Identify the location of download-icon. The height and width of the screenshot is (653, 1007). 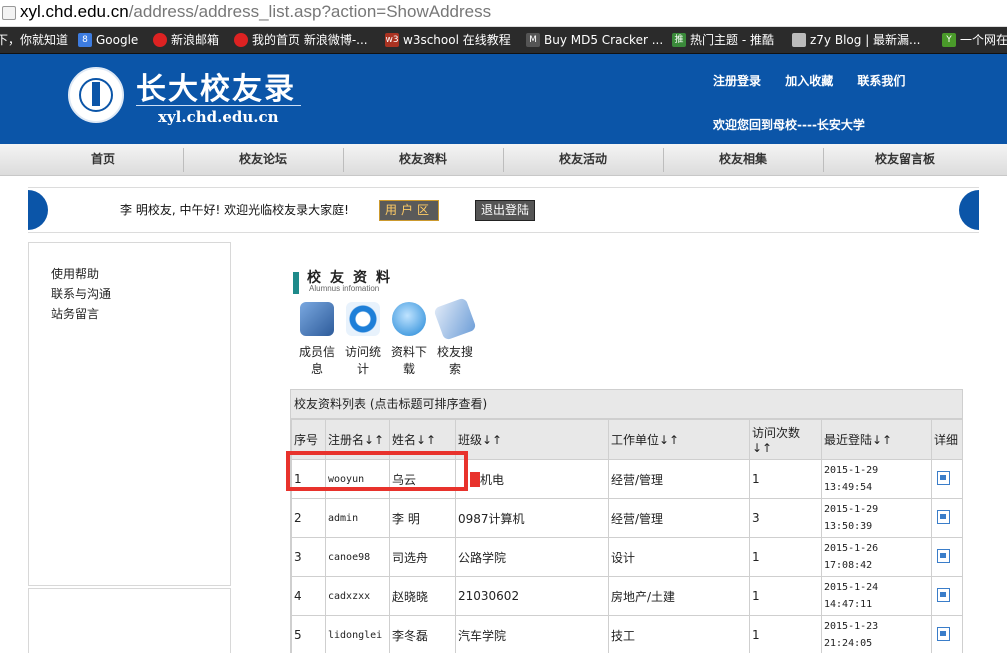
(409, 319).